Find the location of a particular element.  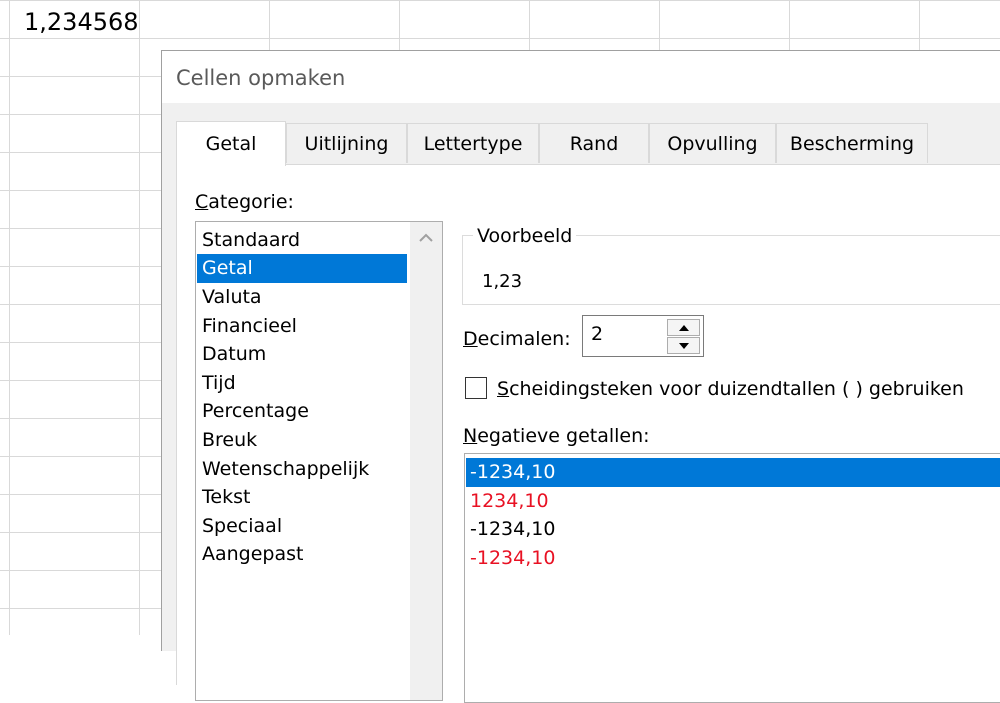

decrement-button is located at coordinates (683, 345).